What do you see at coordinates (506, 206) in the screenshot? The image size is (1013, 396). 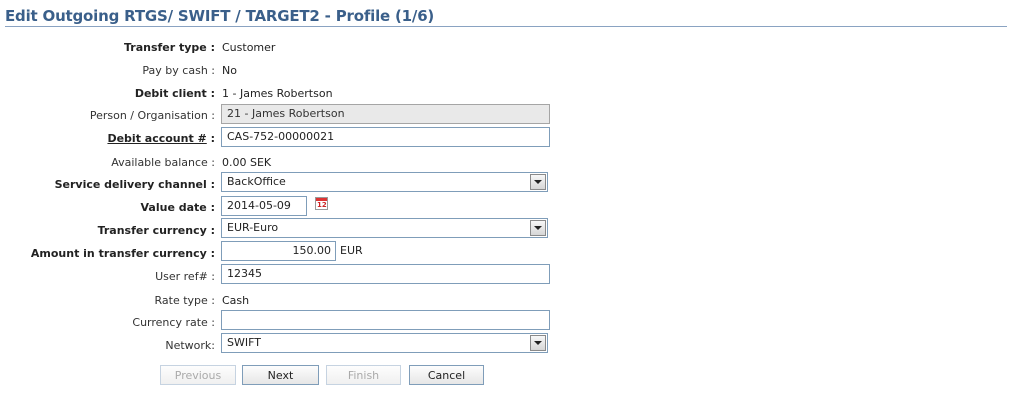 I see `row-value-date: Value date : 2014-05-09 12` at bounding box center [506, 206].